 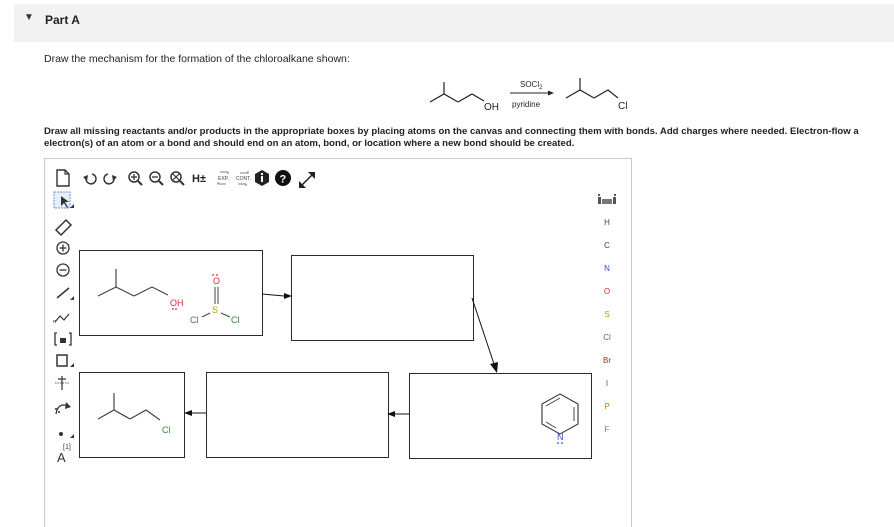 What do you see at coordinates (341, 355) in the screenshot?
I see `mechanism-arrows` at bounding box center [341, 355].